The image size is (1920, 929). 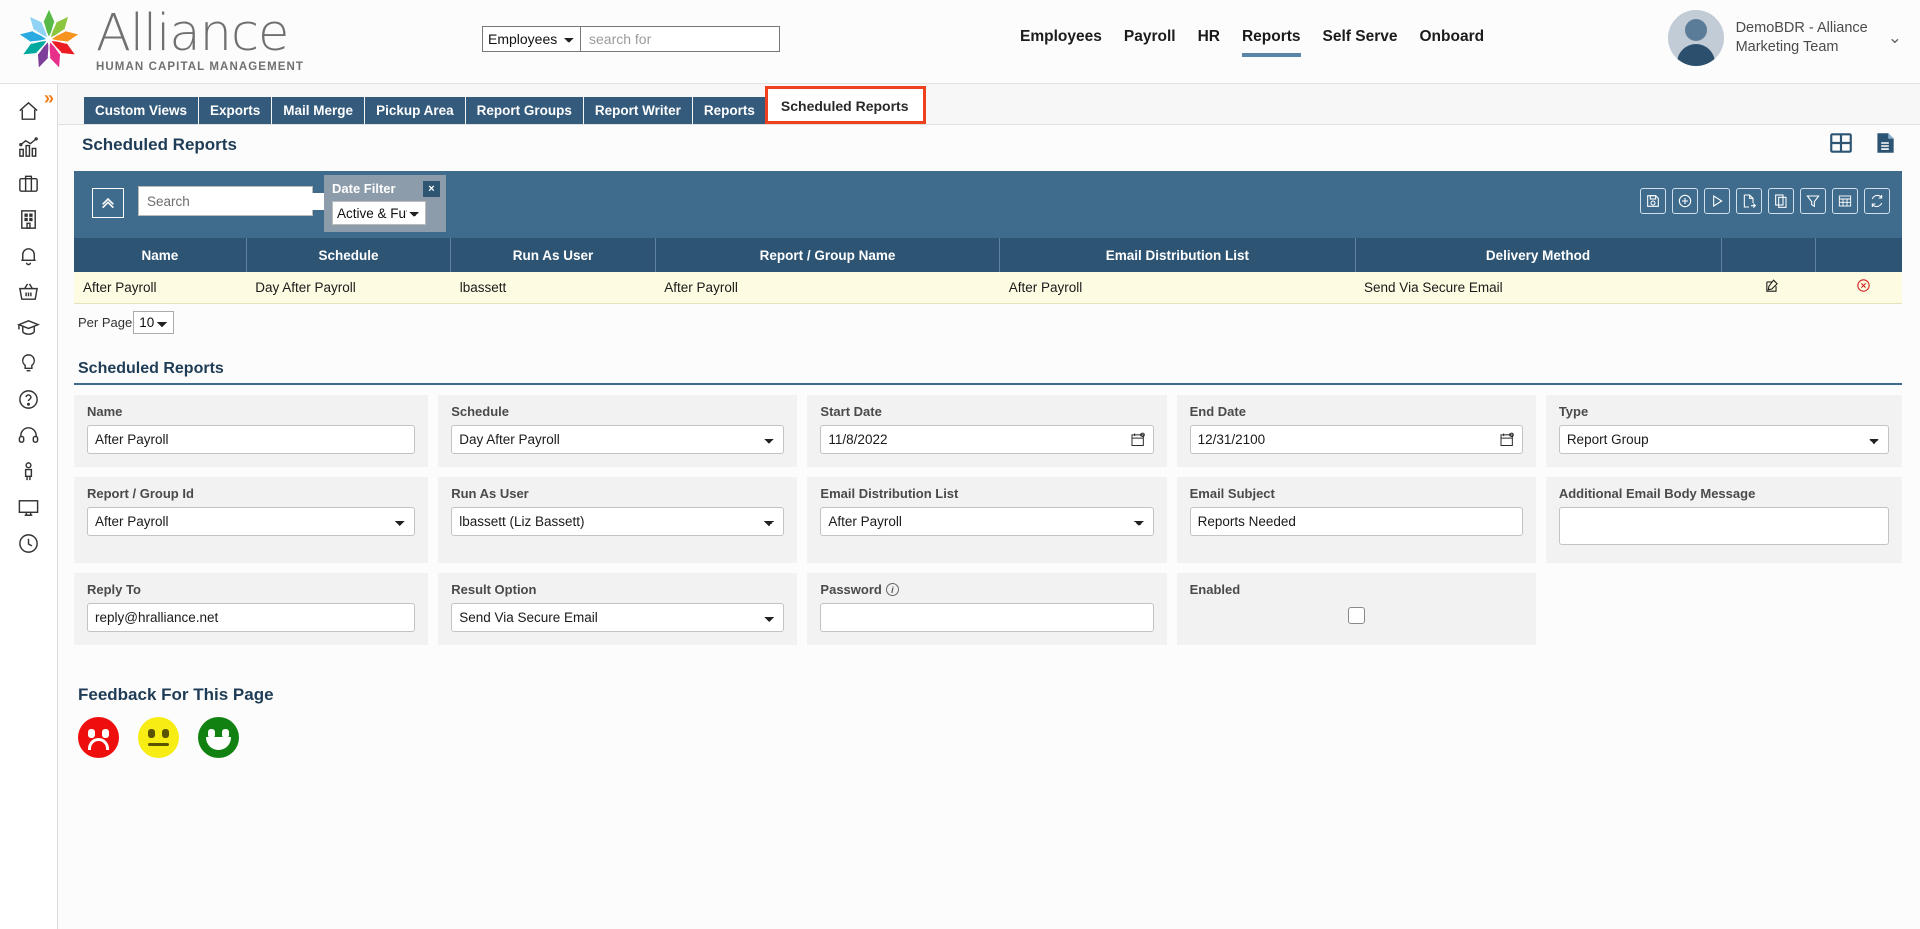 I want to click on field-email-subject-label: Email Subject, so click(x=1232, y=493).